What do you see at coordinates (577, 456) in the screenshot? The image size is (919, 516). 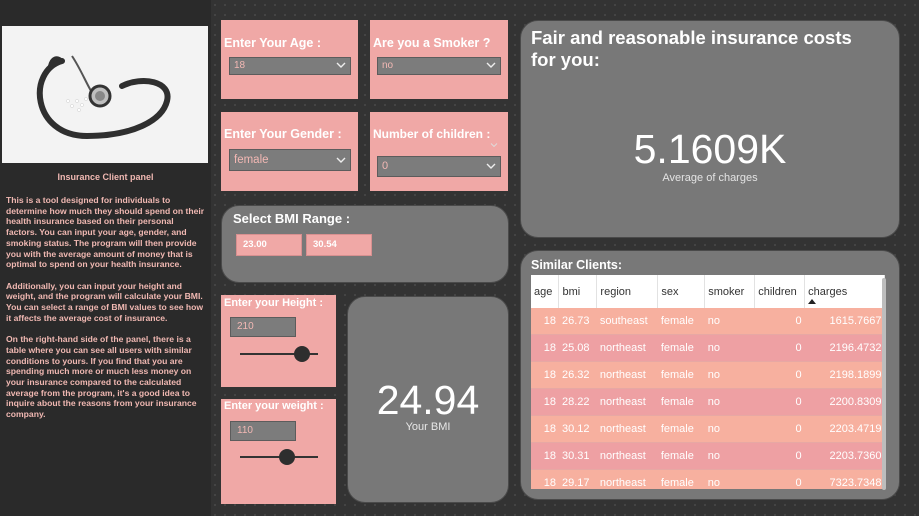 I see `cell-bmi: 30.31` at bounding box center [577, 456].